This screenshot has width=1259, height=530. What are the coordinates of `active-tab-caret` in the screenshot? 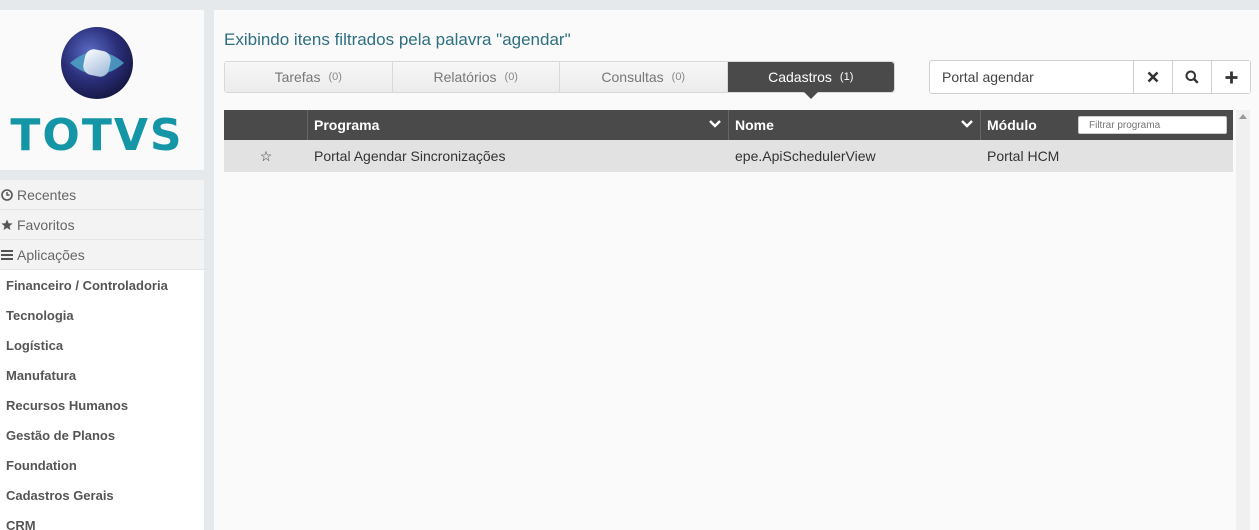 It's located at (810, 95).